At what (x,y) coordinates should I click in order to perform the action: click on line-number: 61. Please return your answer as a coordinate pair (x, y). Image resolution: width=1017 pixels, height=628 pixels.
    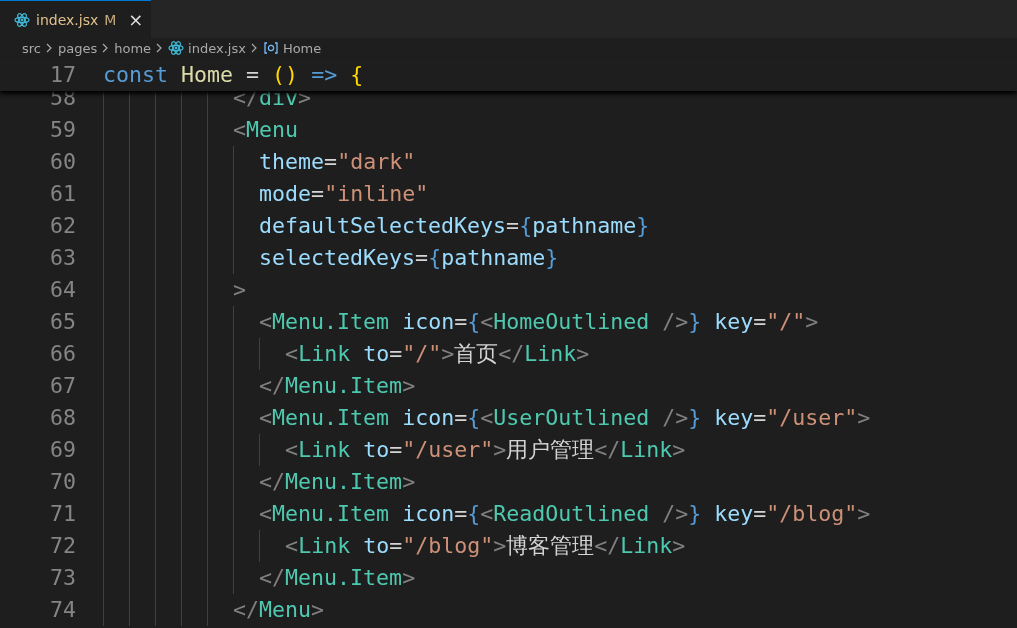
    Looking at the image, I should click on (62, 194).